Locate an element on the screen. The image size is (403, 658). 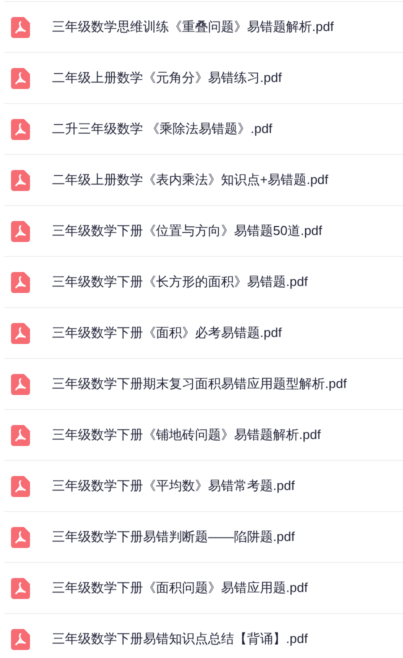
file-name: 三年级数学思维训练《重叠问题》易错题解析.pdf is located at coordinates (193, 27).